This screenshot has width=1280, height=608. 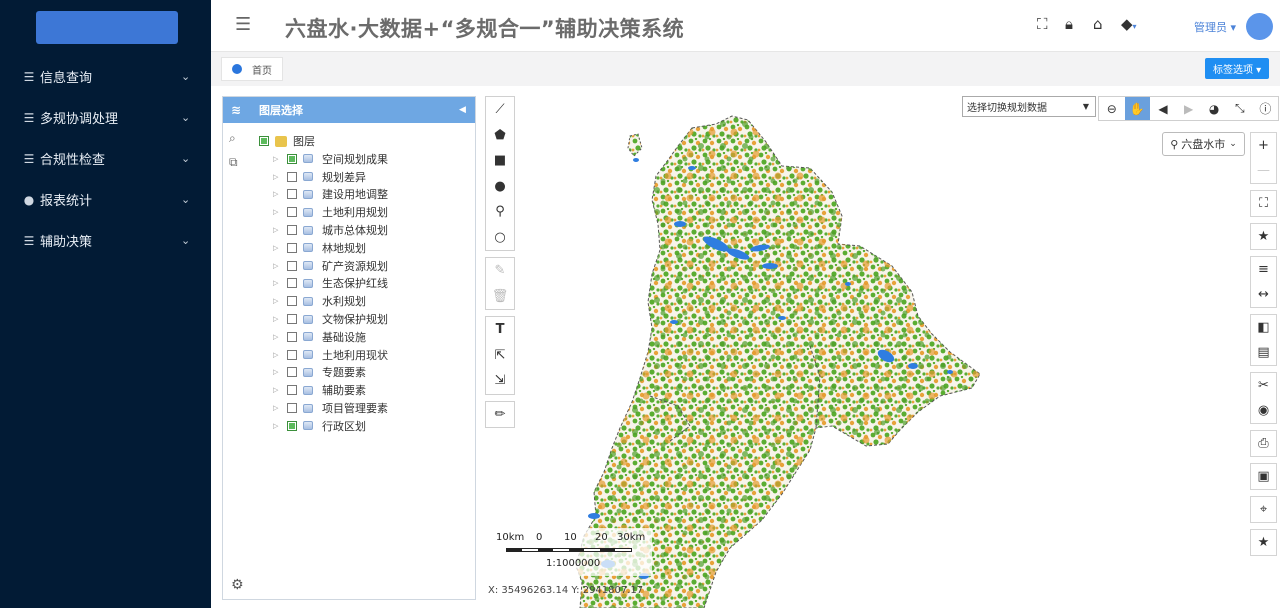 What do you see at coordinates (330, 337) in the screenshot?
I see `layer-tree-item: ▷ 基础设施` at bounding box center [330, 337].